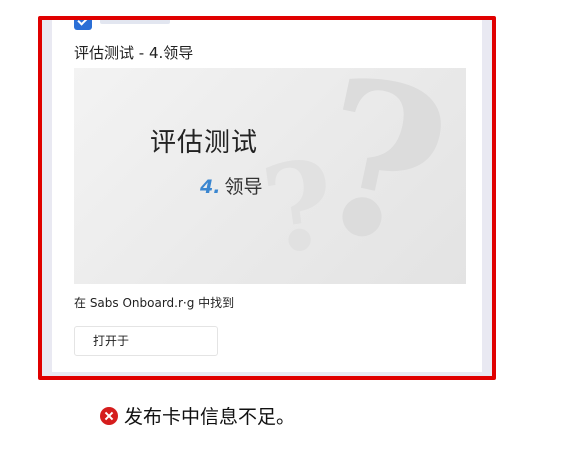  I want to click on status-text: 发布卡中信息不足。, so click(210, 417).